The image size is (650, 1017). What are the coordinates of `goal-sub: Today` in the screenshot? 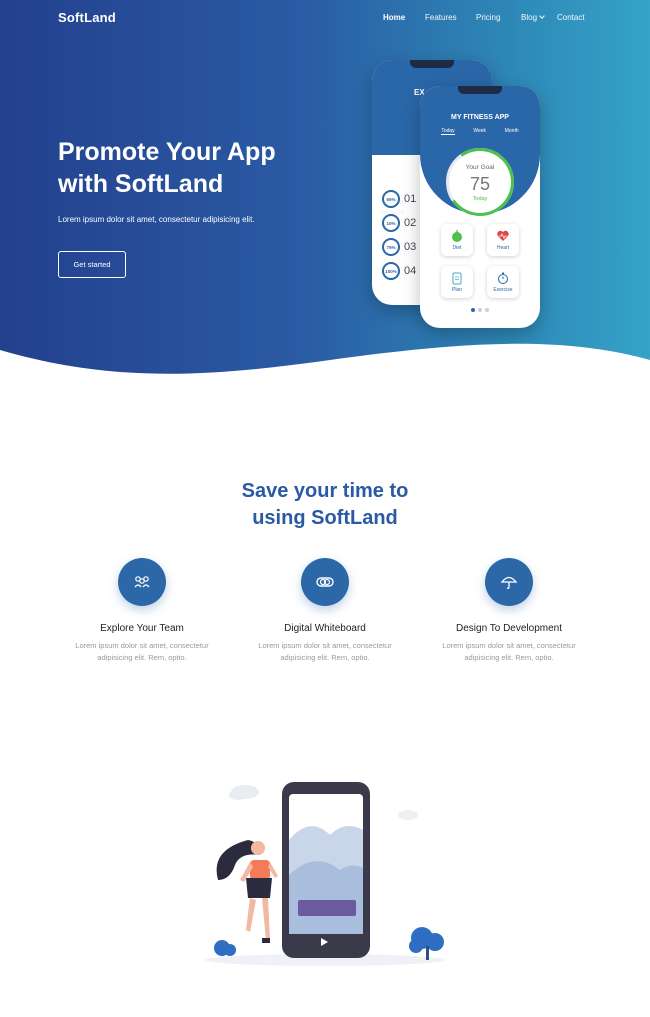 It's located at (480, 199).